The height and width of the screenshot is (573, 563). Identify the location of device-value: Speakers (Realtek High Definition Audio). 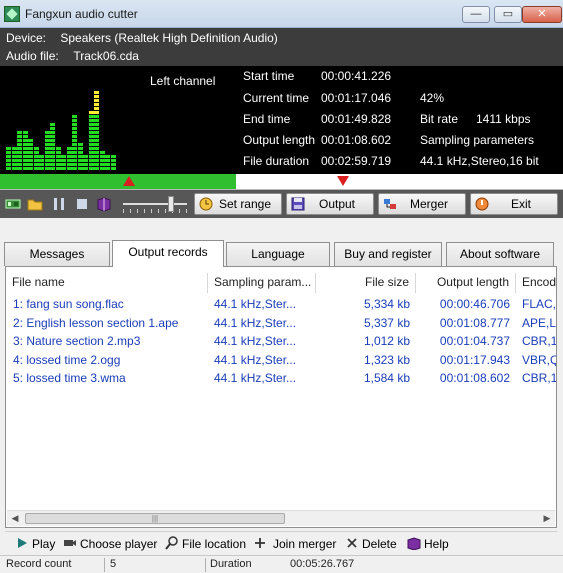
(169, 38).